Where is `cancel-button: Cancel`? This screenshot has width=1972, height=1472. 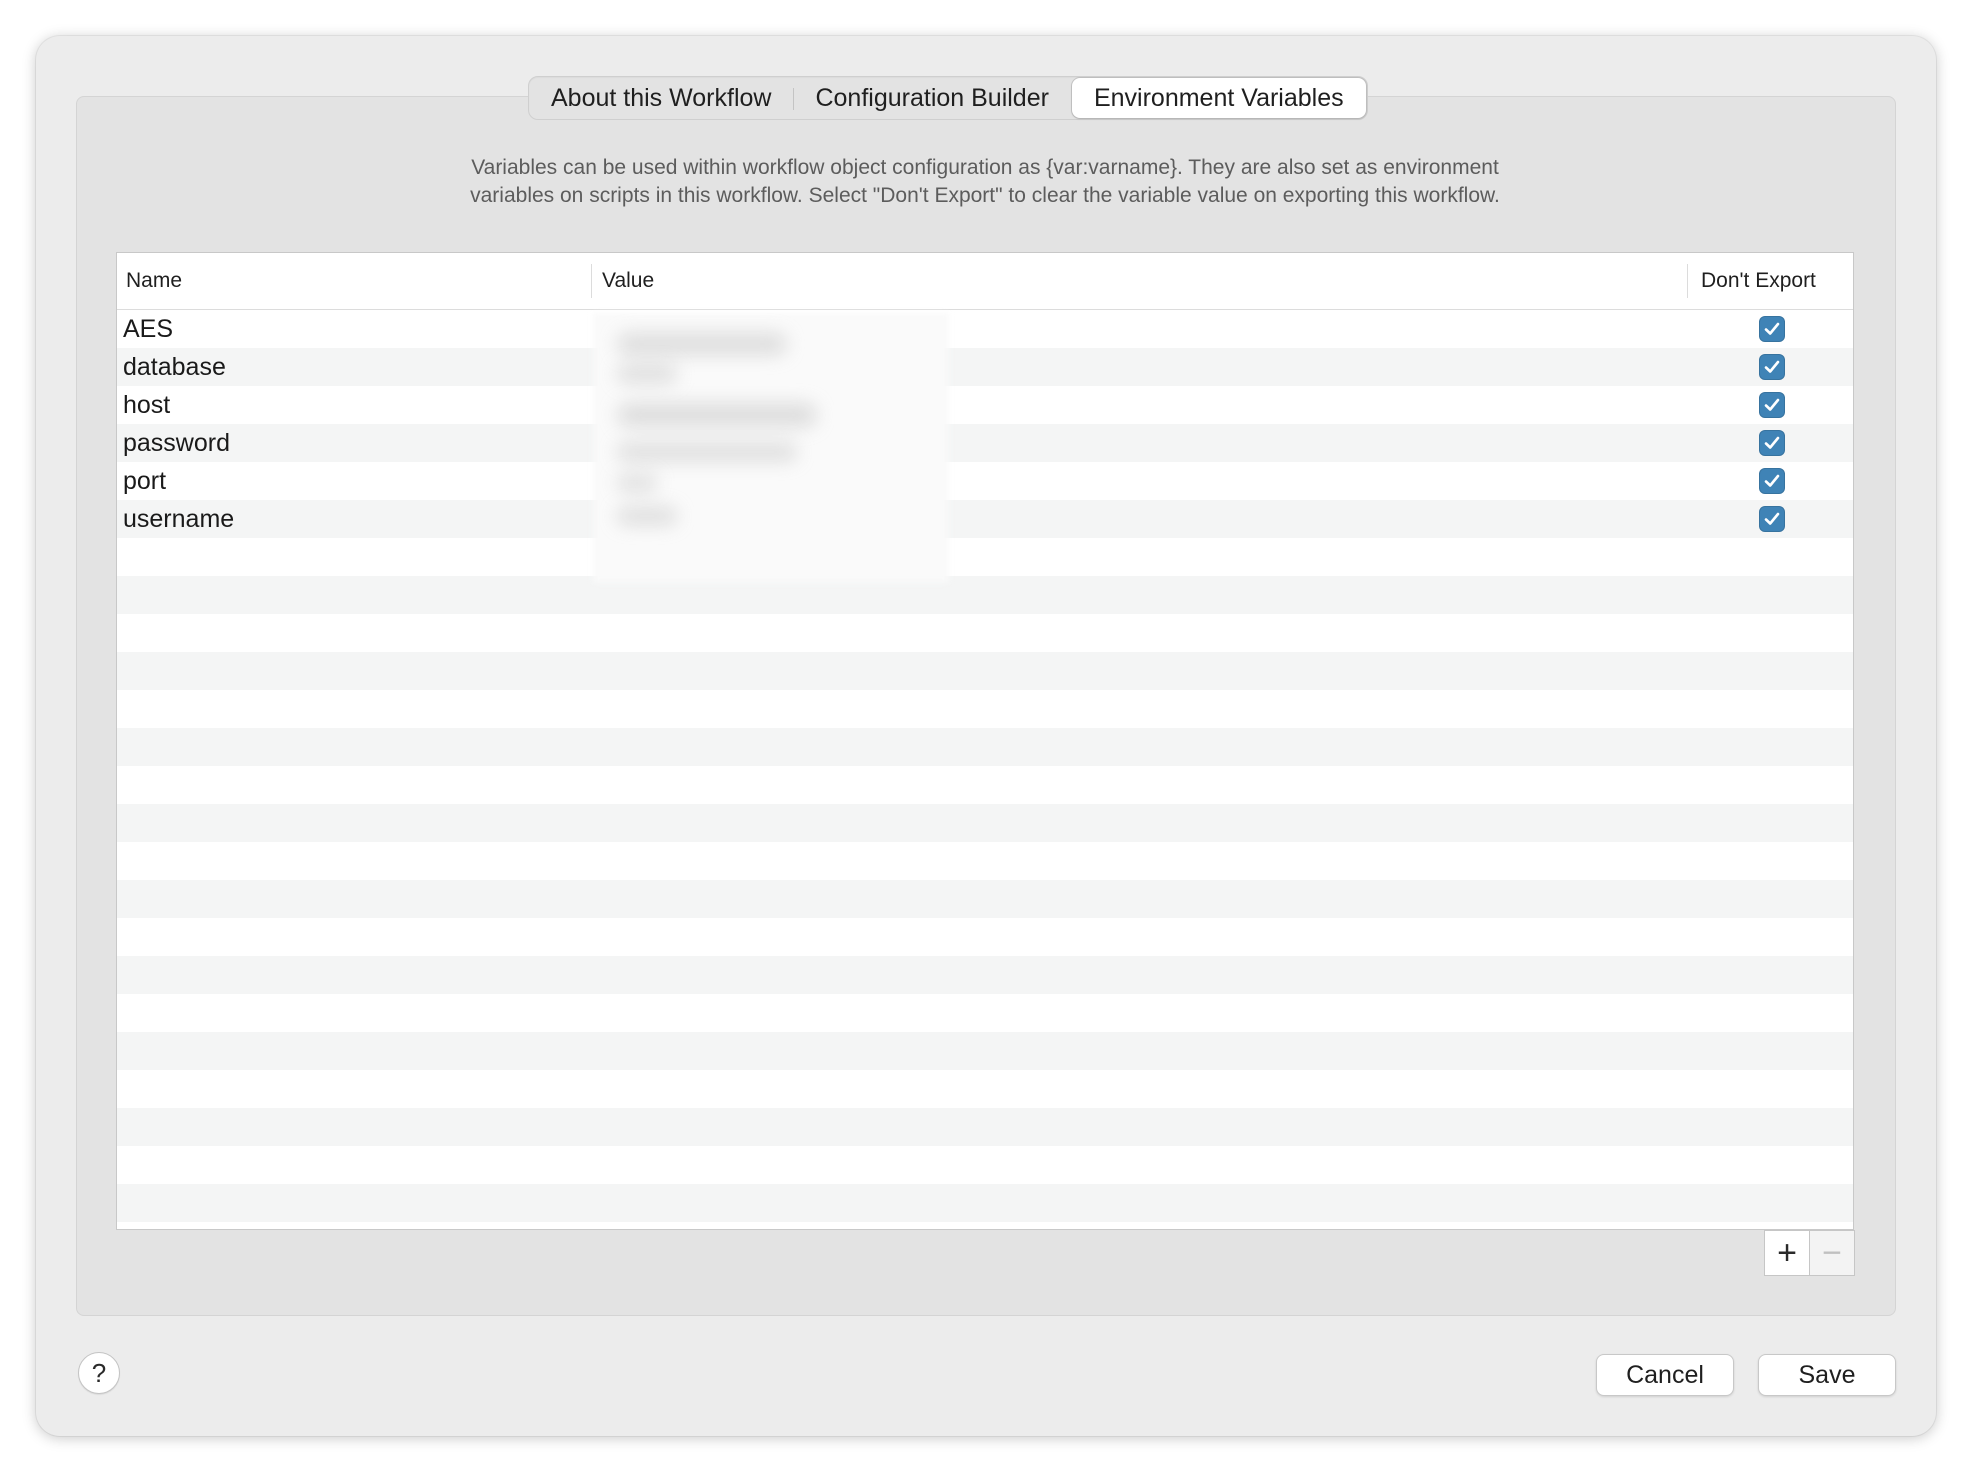 cancel-button: Cancel is located at coordinates (1665, 1375).